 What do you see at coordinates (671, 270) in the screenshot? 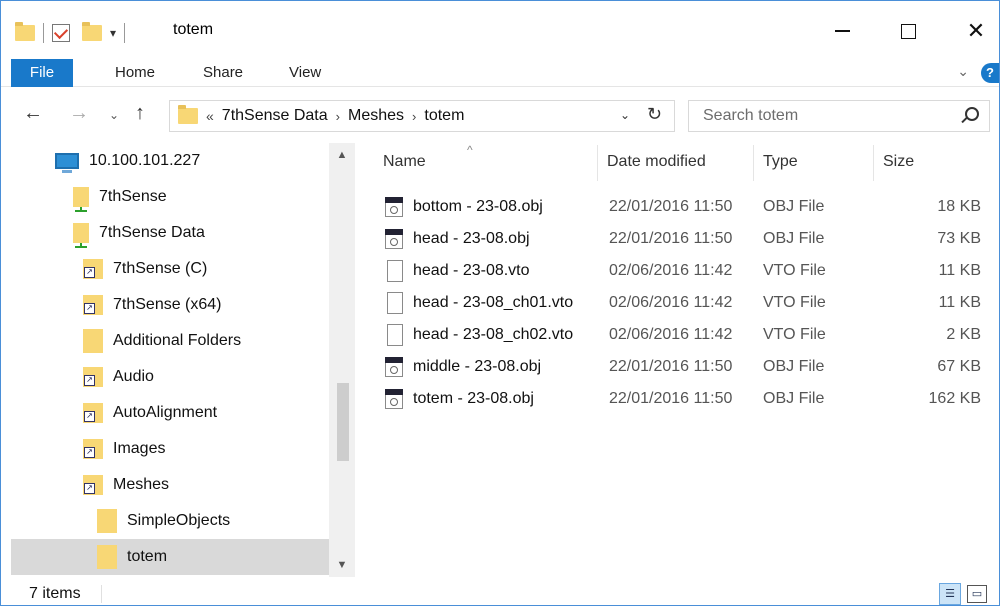
I see `file-date: 02/06/2016 11:42` at bounding box center [671, 270].